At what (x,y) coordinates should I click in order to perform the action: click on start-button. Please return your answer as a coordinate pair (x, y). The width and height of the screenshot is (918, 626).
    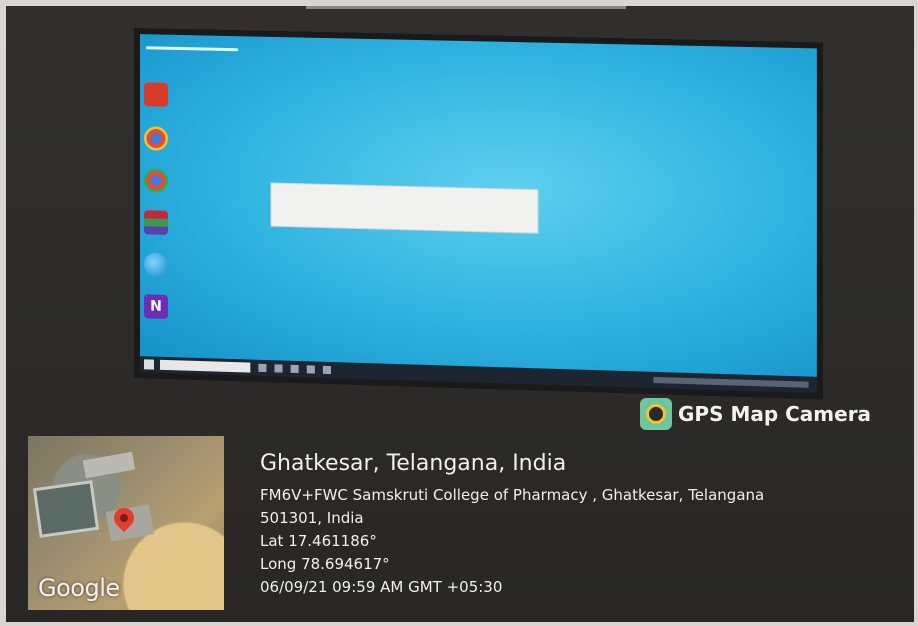
    Looking at the image, I should click on (148, 364).